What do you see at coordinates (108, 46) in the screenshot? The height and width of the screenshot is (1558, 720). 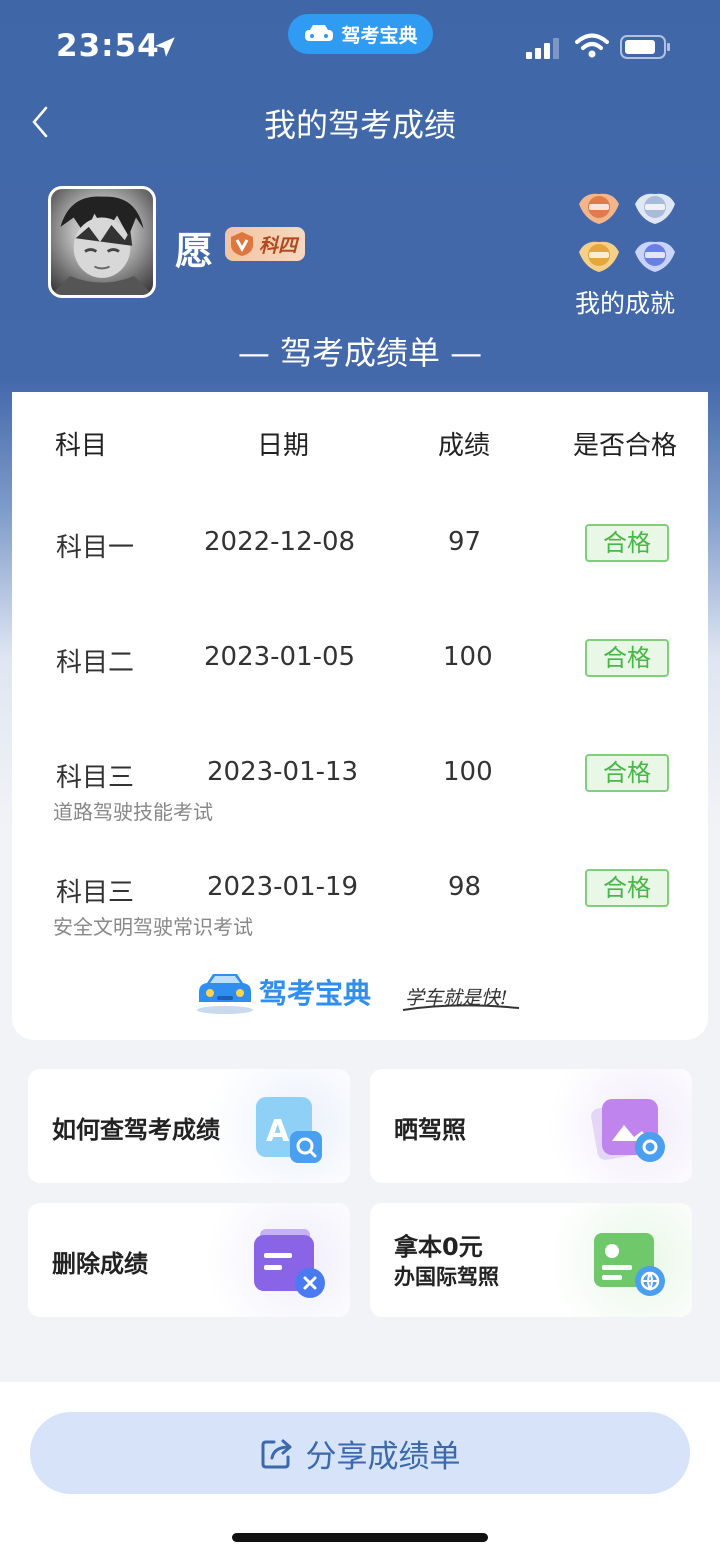 I see `status-time: 23:54` at bounding box center [108, 46].